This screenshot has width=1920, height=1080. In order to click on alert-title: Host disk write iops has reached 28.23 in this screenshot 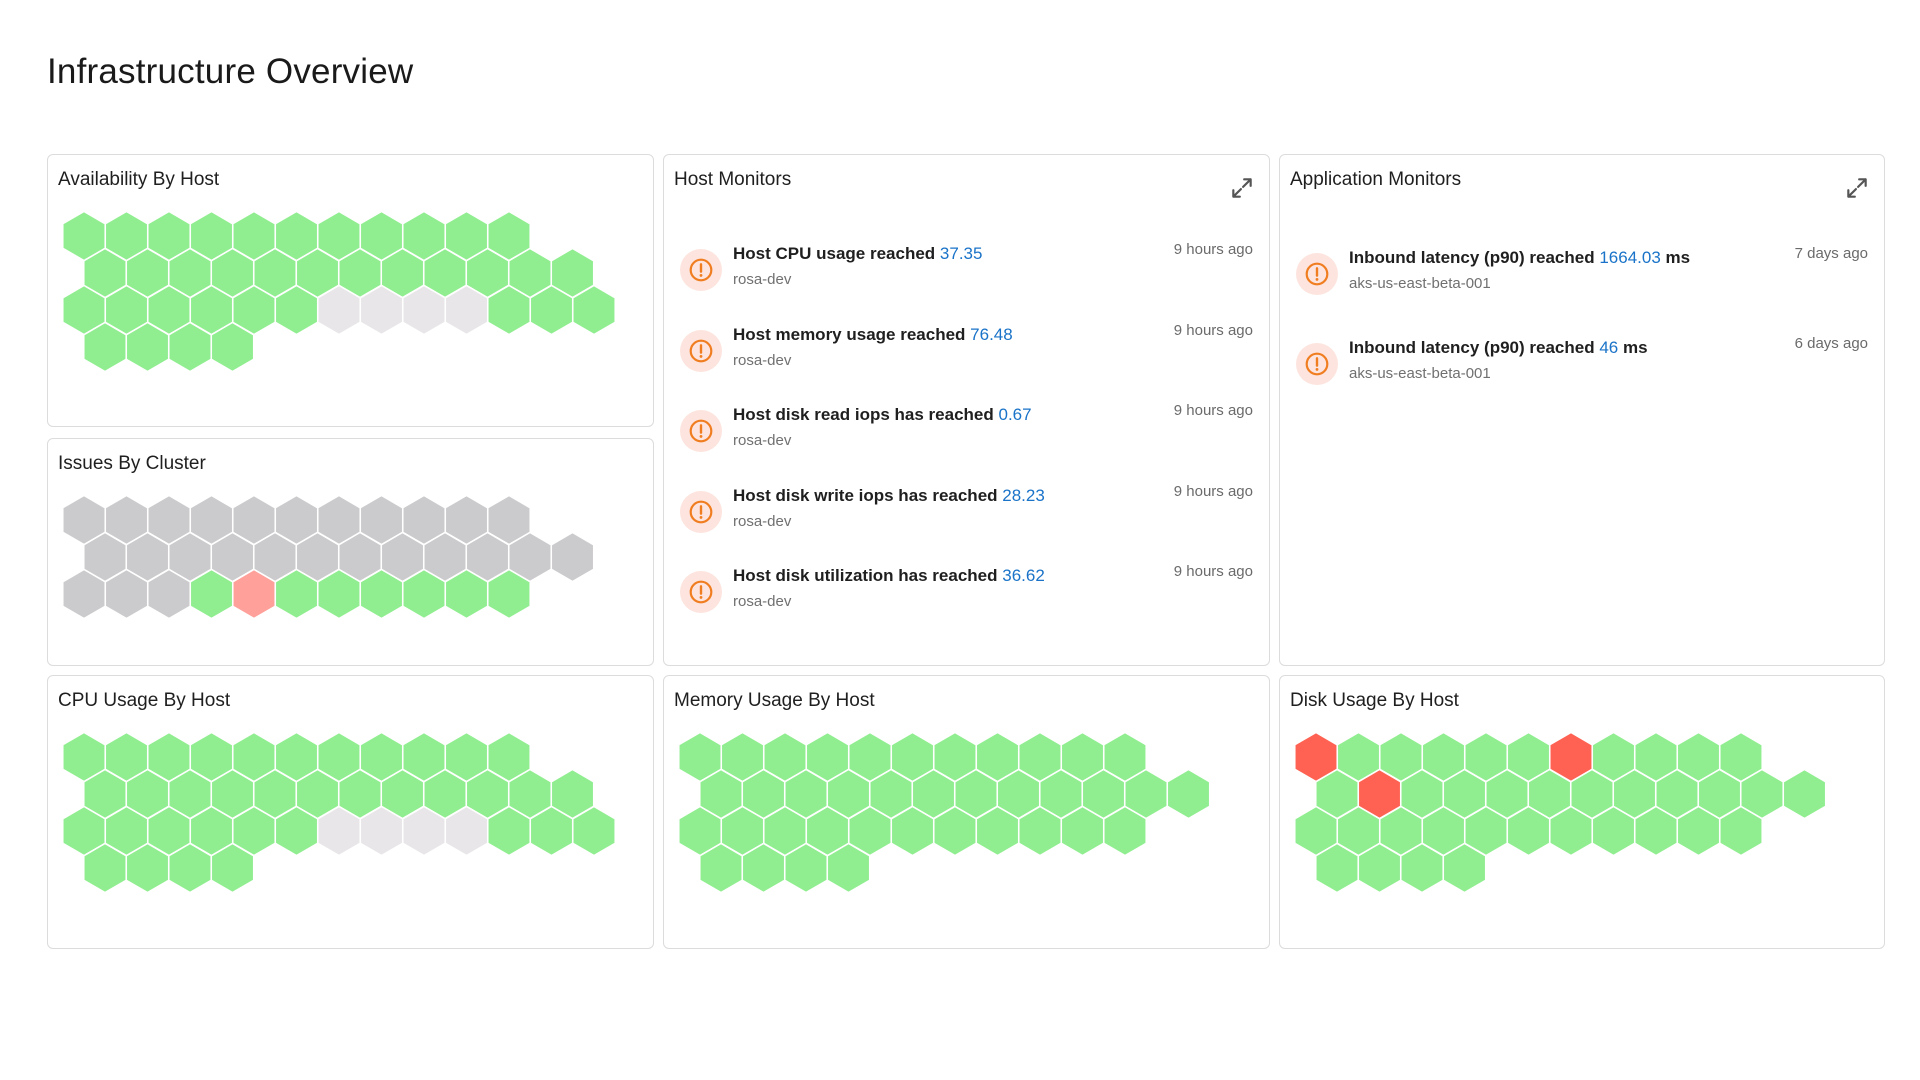, I will do `click(889, 496)`.